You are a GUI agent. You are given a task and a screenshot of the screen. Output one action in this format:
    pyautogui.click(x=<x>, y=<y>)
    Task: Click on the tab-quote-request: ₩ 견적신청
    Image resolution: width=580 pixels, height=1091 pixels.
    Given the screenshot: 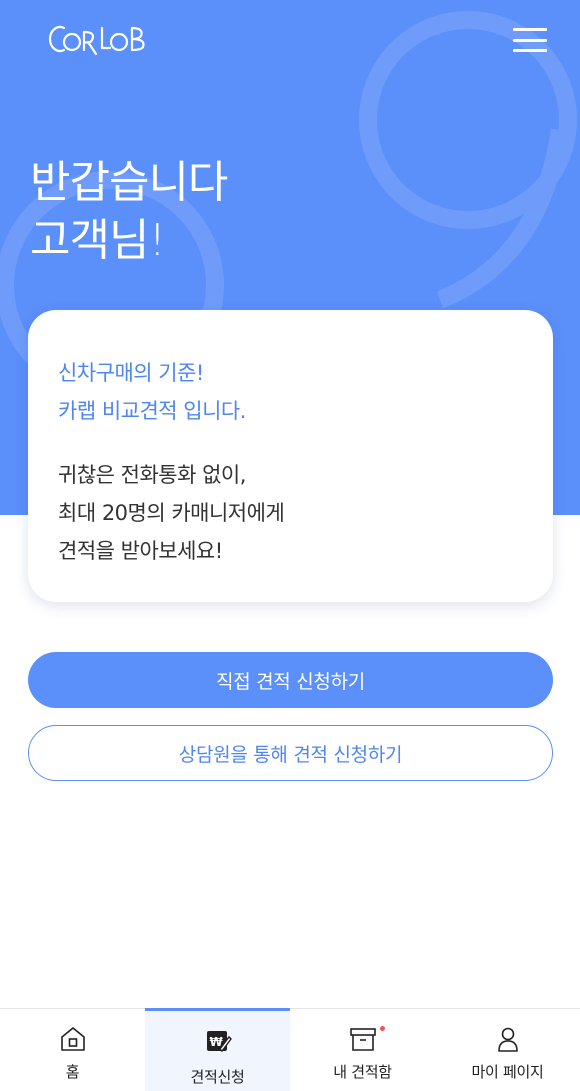 What is the action you would take?
    pyautogui.click(x=217, y=1049)
    